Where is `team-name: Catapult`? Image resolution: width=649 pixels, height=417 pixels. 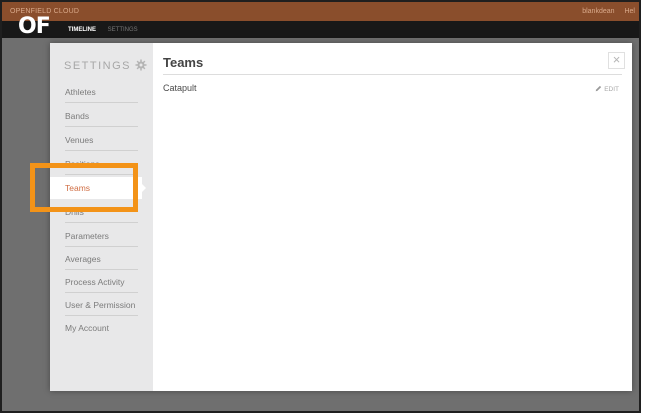 team-name: Catapult is located at coordinates (180, 88).